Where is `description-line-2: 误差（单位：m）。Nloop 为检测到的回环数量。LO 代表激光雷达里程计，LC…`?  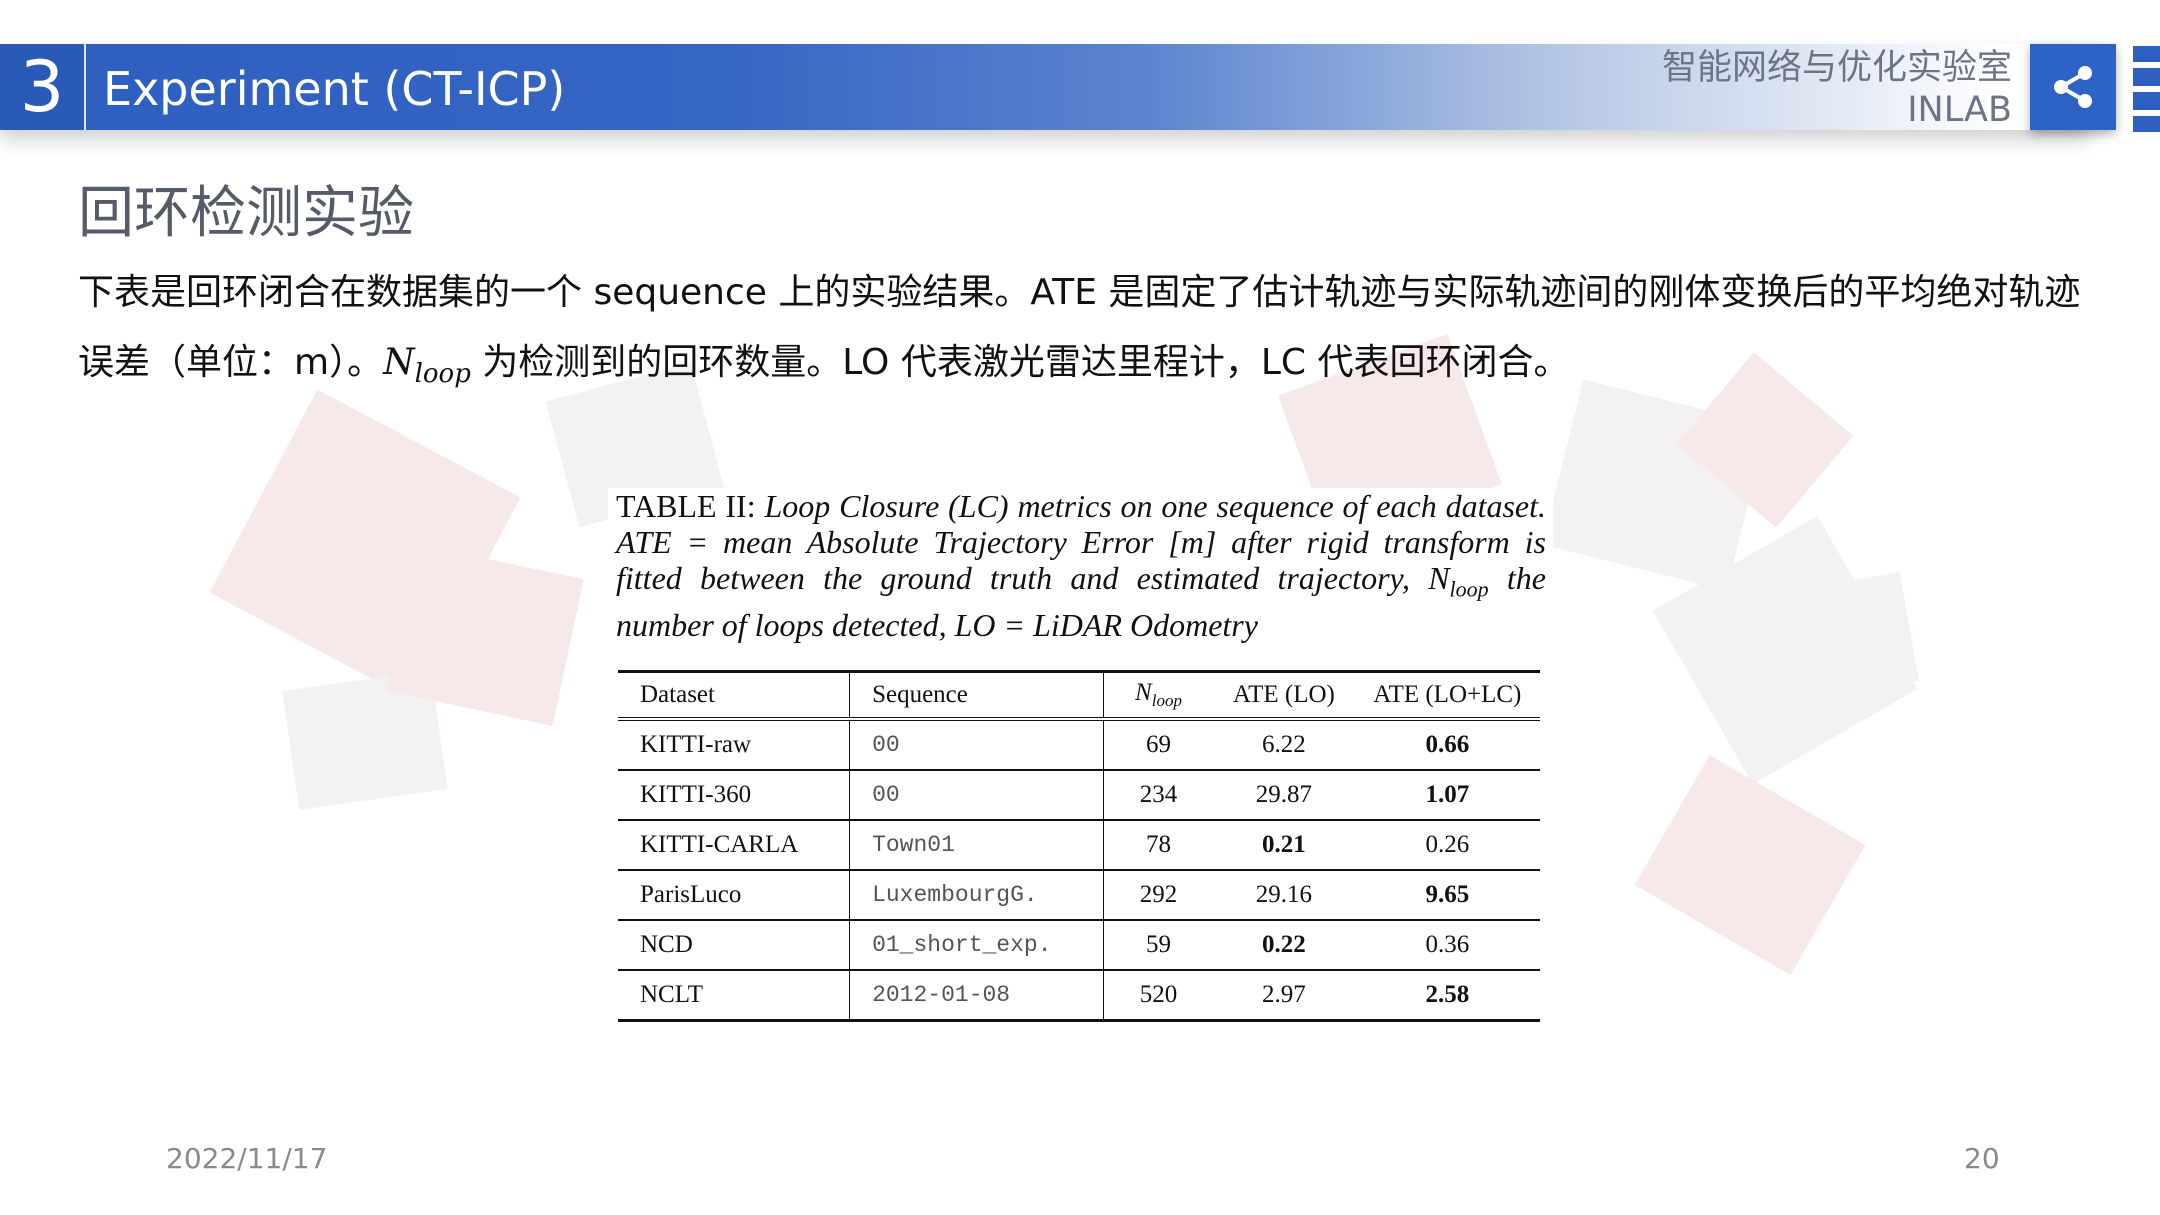 description-line-2: 误差（单位：m）。Nloop 为检测到的回环数量。LO 代表激光雷达里程计，LC… is located at coordinates (1098, 368).